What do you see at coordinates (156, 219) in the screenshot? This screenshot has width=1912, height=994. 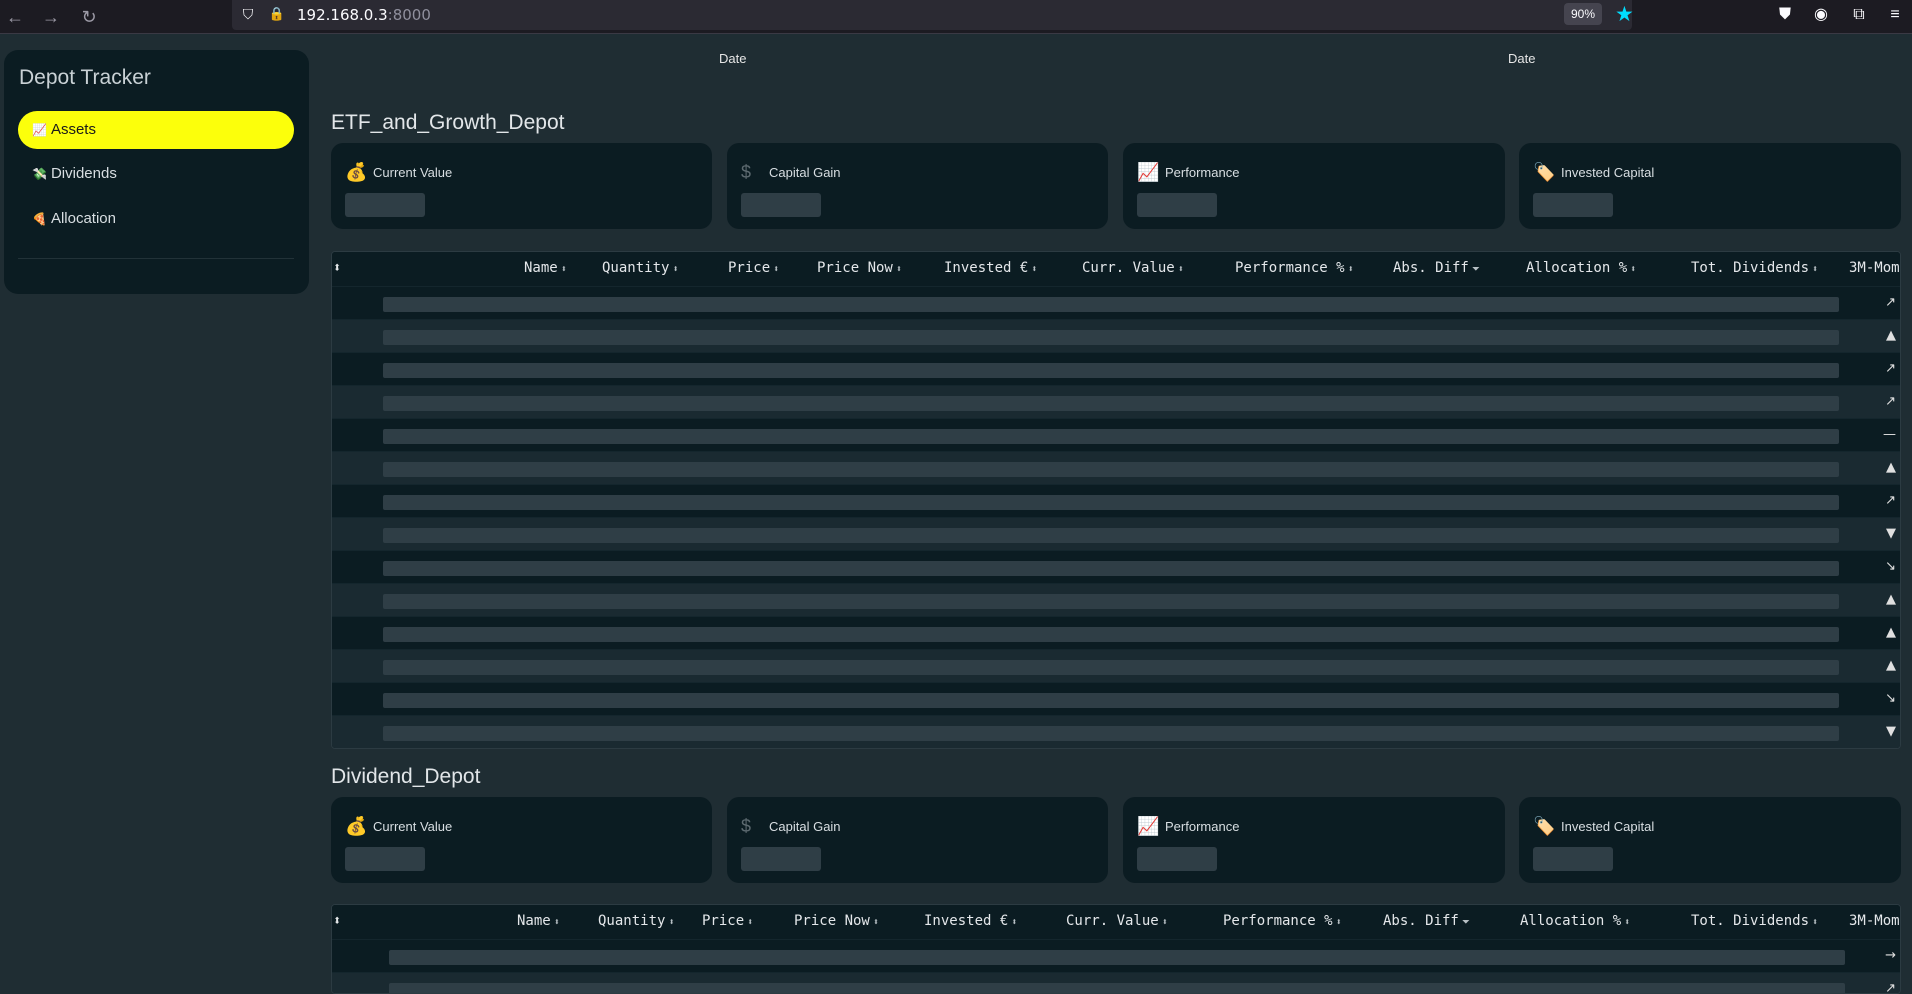 I see `sidebar-item-allocation: 🍕 Allocation` at bounding box center [156, 219].